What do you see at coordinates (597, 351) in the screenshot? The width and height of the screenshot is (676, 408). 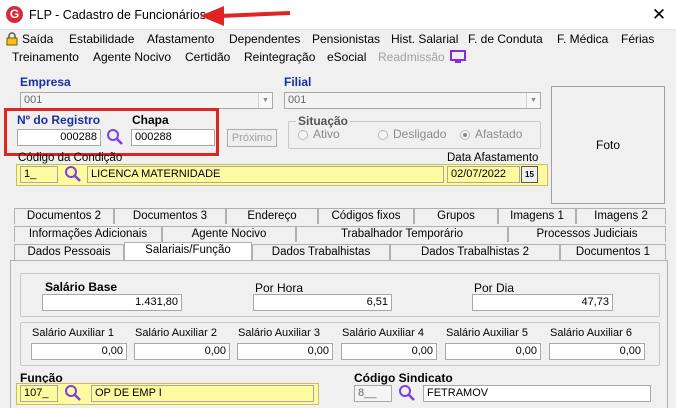 I see `aux-6-input: 0,00` at bounding box center [597, 351].